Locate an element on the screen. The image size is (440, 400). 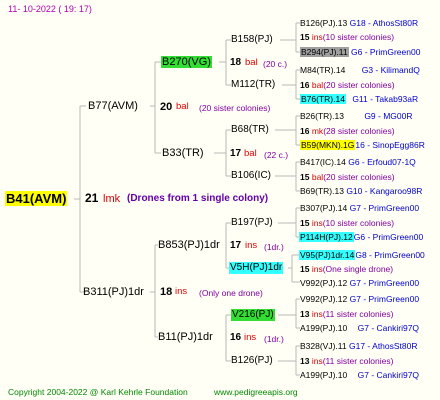
root-mating-text: (Drones from 1 single colony) is located at coordinates (198, 198).